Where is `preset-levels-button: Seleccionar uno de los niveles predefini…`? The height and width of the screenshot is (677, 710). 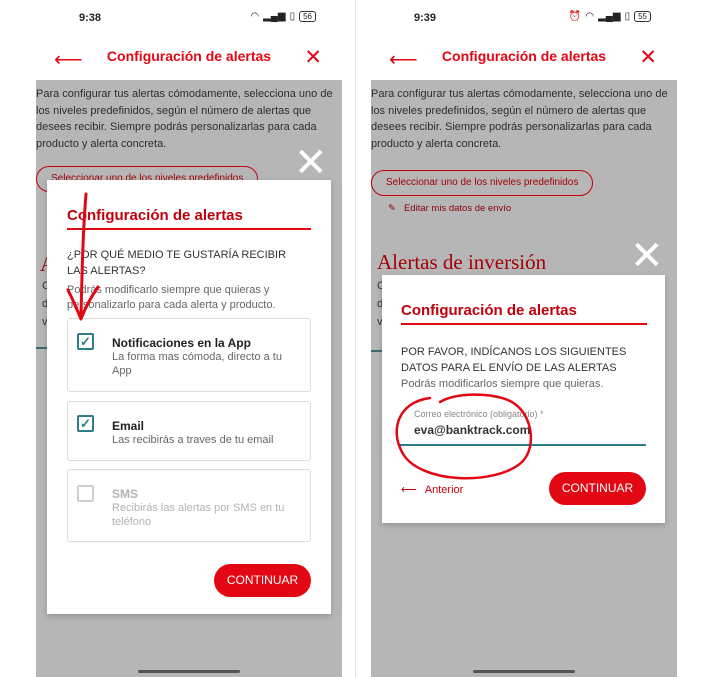 preset-levels-button: Seleccionar uno de los niveles predefini… is located at coordinates (482, 183).